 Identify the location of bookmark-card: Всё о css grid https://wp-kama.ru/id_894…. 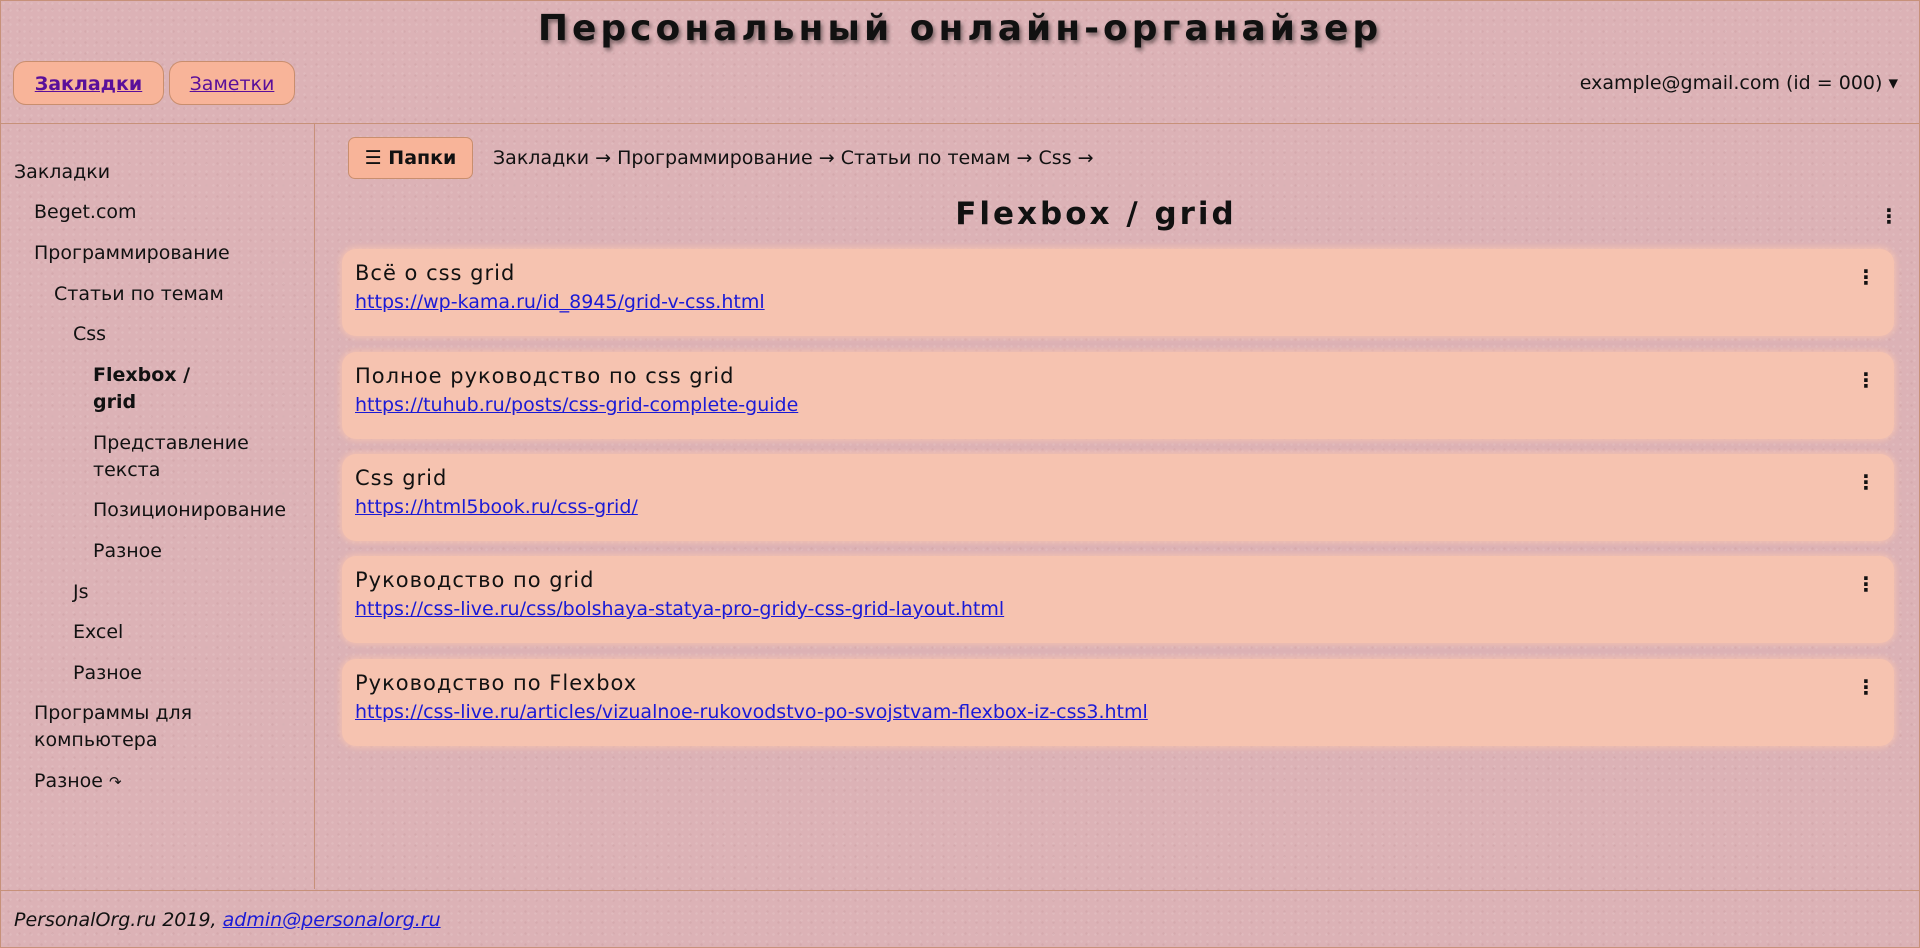
(1118, 292).